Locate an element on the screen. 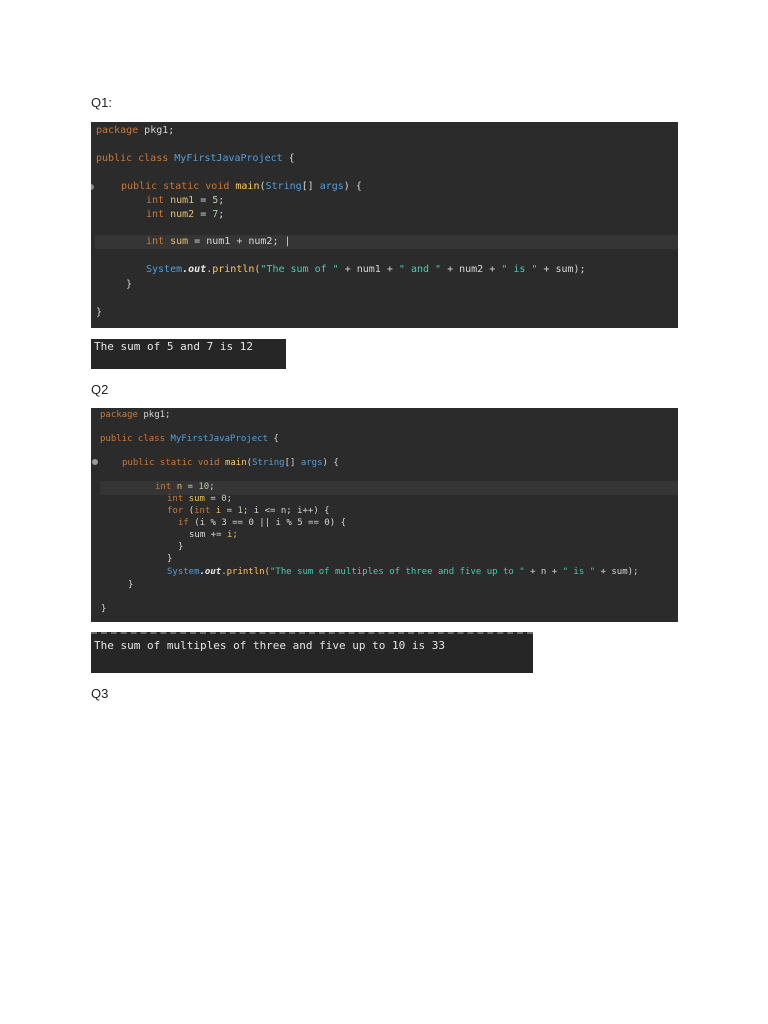 This screenshot has height=1024, width=768. code-line: int num2 = 7; is located at coordinates (412, 215).